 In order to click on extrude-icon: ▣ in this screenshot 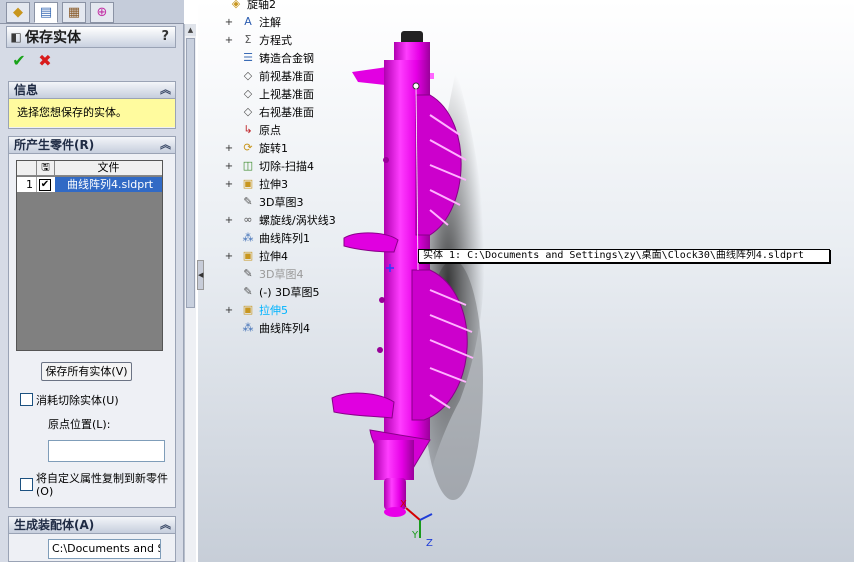, I will do `click(248, 255)`.